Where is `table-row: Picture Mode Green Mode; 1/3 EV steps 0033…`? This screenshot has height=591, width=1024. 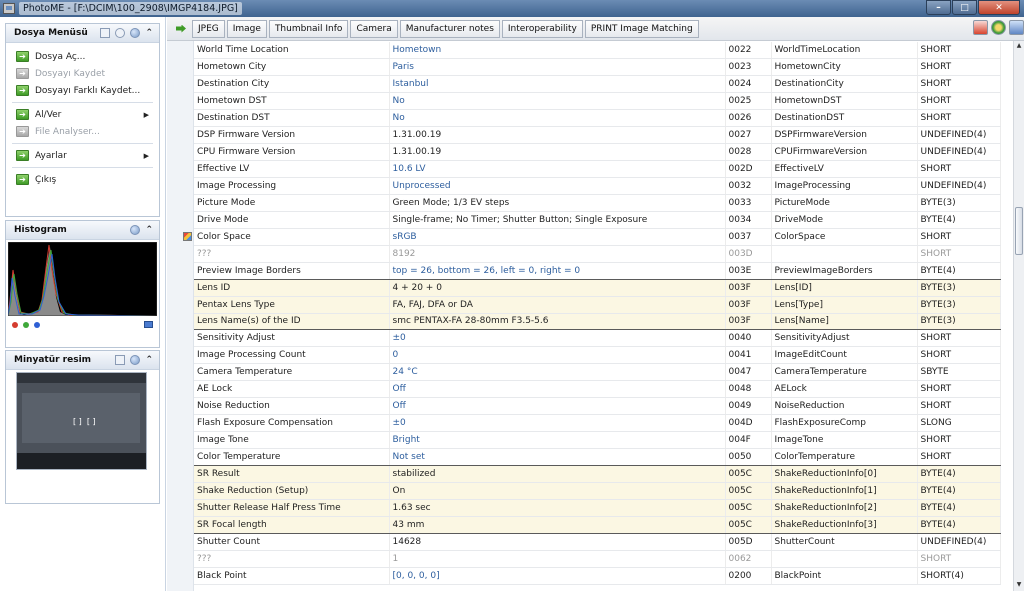 table-row: Picture Mode Green Mode; 1/3 EV steps 0033… is located at coordinates (597, 203).